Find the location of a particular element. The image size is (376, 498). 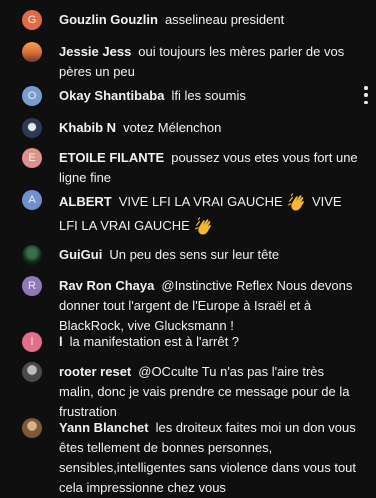

chat-message: O Okay Shantibaba lfi les soumis is located at coordinates (192, 96).